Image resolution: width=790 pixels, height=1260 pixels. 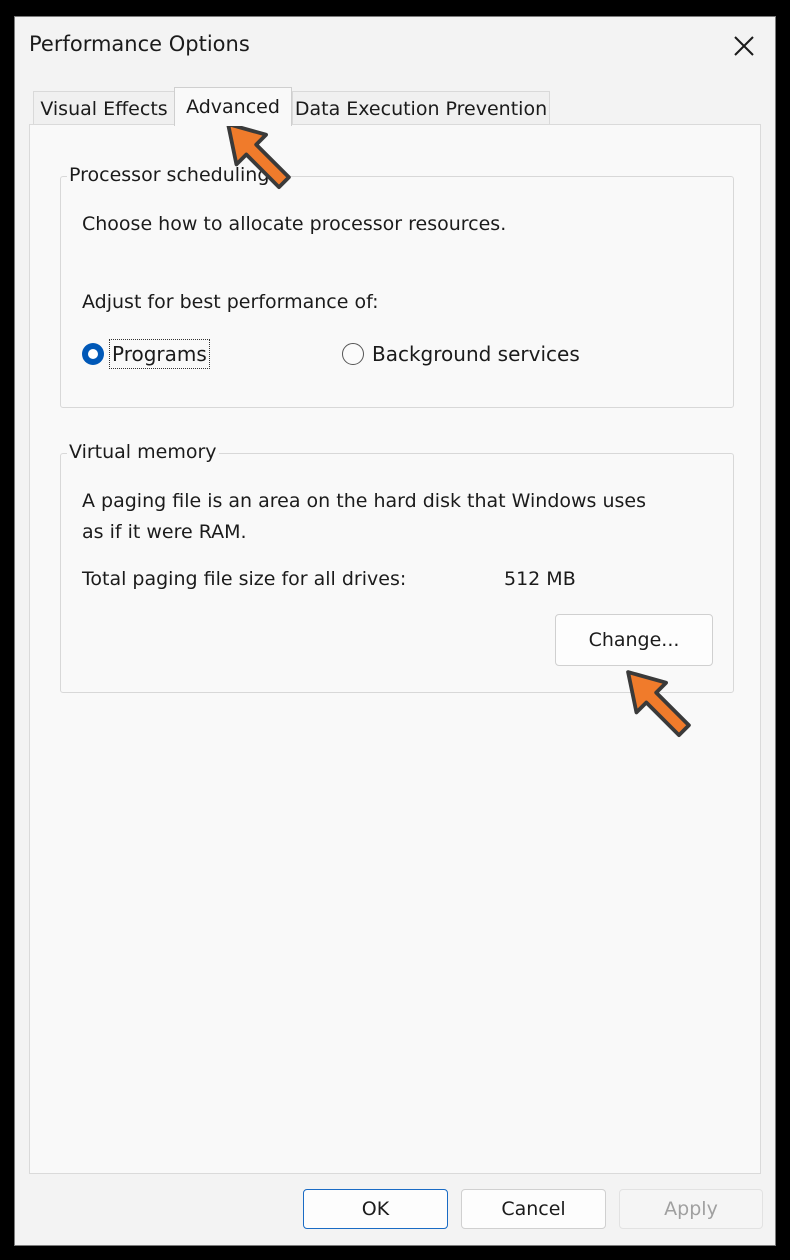 I want to click on close-button, so click(x=744, y=46).